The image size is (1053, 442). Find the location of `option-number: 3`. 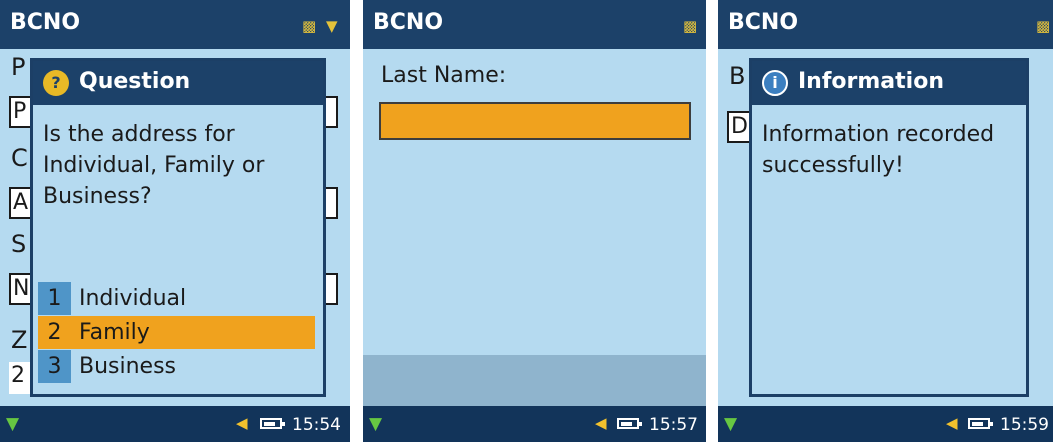

option-number: 3 is located at coordinates (54, 366).